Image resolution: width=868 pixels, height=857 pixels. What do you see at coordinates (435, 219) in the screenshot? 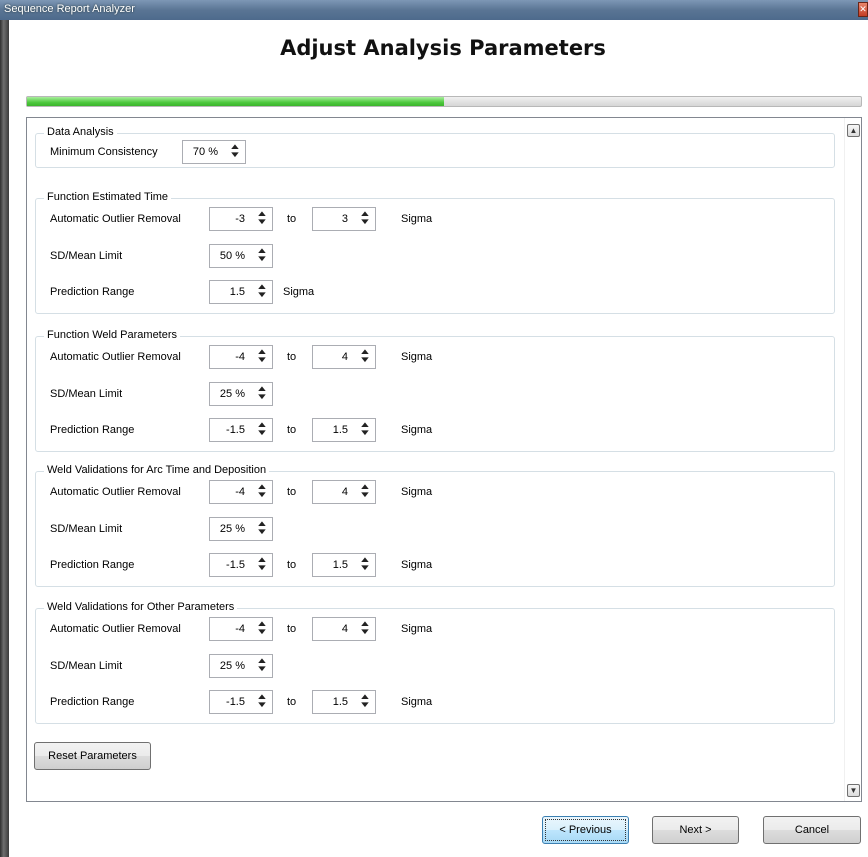
I see `parameter-row: Automatic Outlier Removal -3 ▲ ▼ to 3 ▲ ▼ Sigma` at bounding box center [435, 219].